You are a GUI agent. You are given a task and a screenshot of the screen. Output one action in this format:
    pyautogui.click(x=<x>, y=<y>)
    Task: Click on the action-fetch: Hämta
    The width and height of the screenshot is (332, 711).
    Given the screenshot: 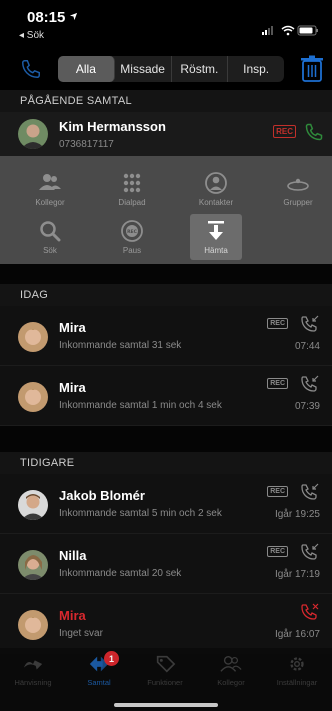 What is the action you would take?
    pyautogui.click(x=216, y=237)
    